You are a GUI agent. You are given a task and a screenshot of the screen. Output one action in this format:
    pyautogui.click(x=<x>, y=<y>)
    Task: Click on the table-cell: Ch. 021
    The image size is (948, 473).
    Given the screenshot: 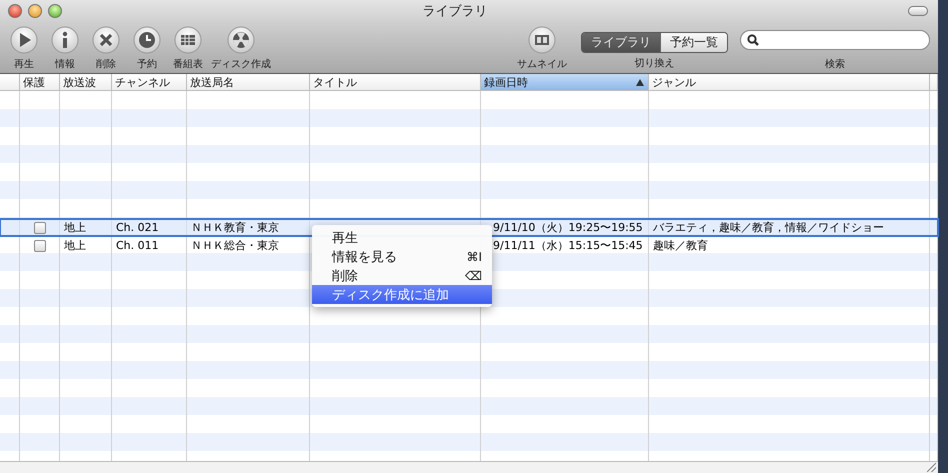 What is the action you would take?
    pyautogui.click(x=137, y=227)
    